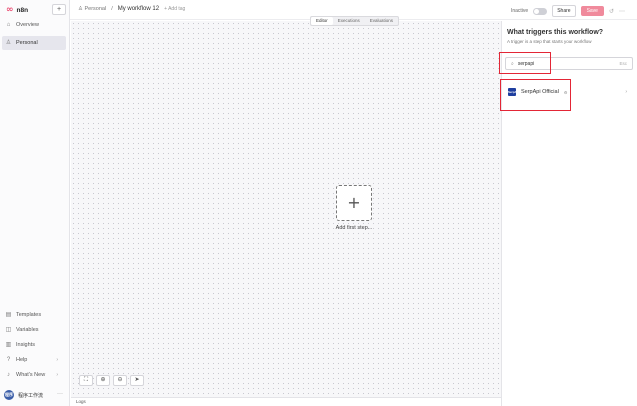 The height and width of the screenshot is (406, 637). I want to click on variables-icon: ◫, so click(8, 329).